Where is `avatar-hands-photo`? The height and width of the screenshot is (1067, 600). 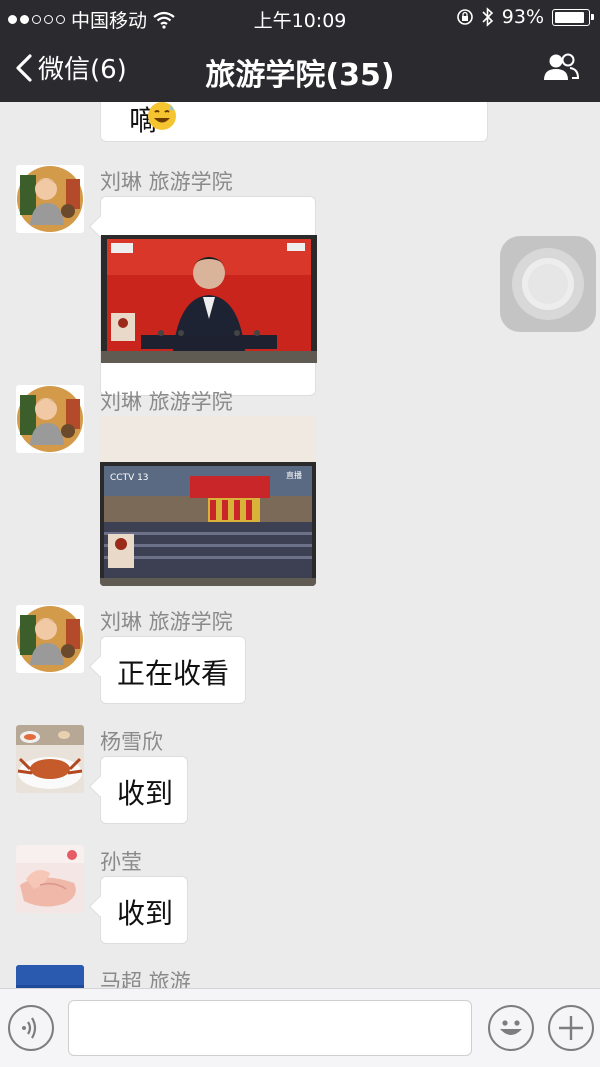
avatar-hands-photo is located at coordinates (50, 879).